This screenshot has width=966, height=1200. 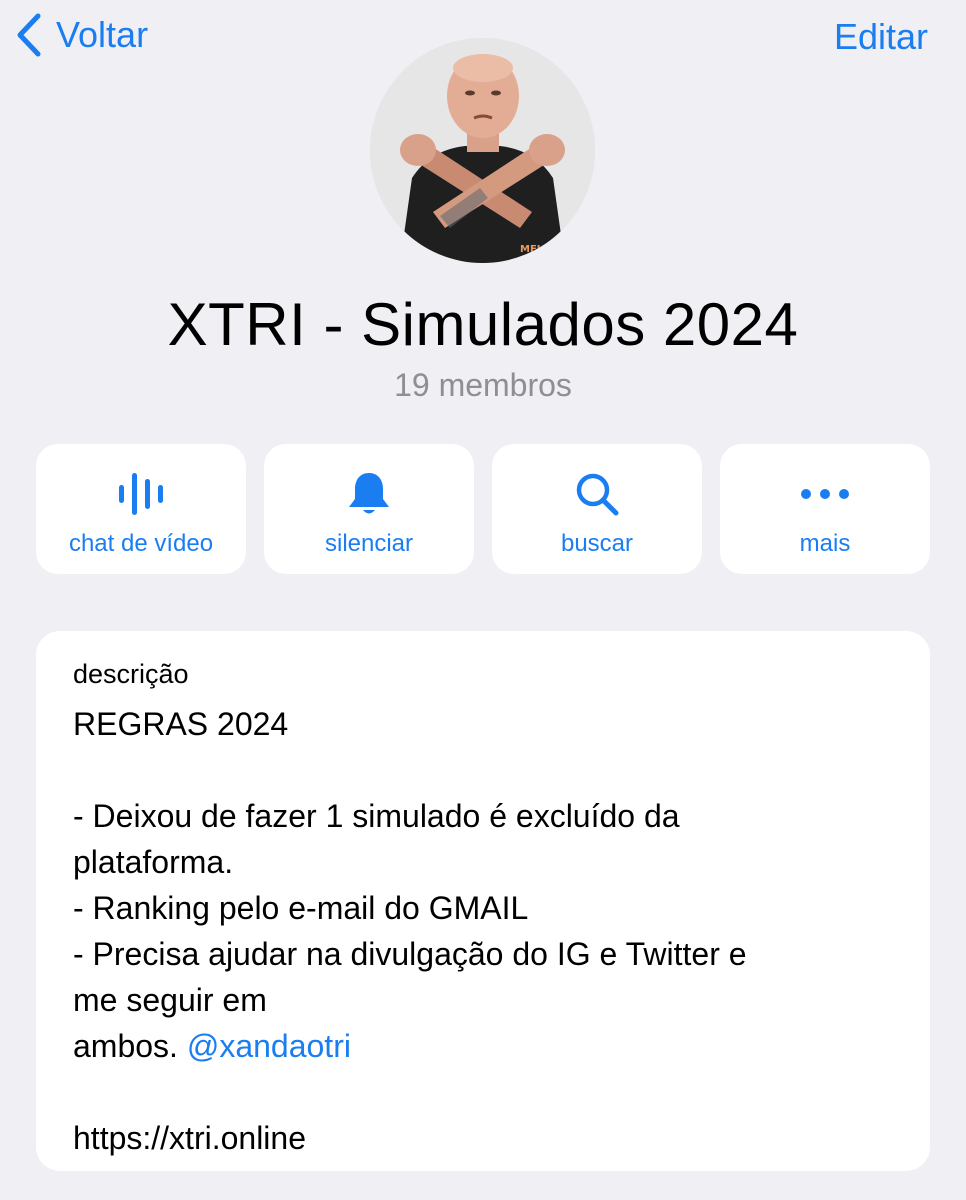 What do you see at coordinates (301, 908) in the screenshot?
I see `description-line: - Ranking pelo e-mail do GMAIL` at bounding box center [301, 908].